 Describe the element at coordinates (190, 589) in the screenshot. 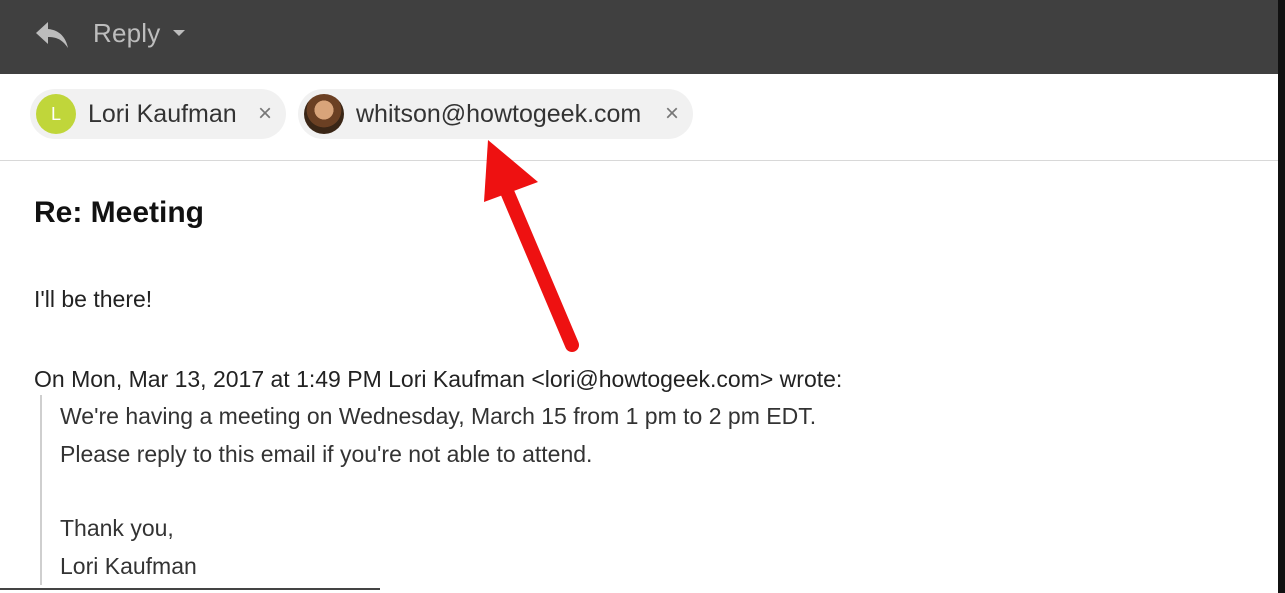

I see `divider` at that location.